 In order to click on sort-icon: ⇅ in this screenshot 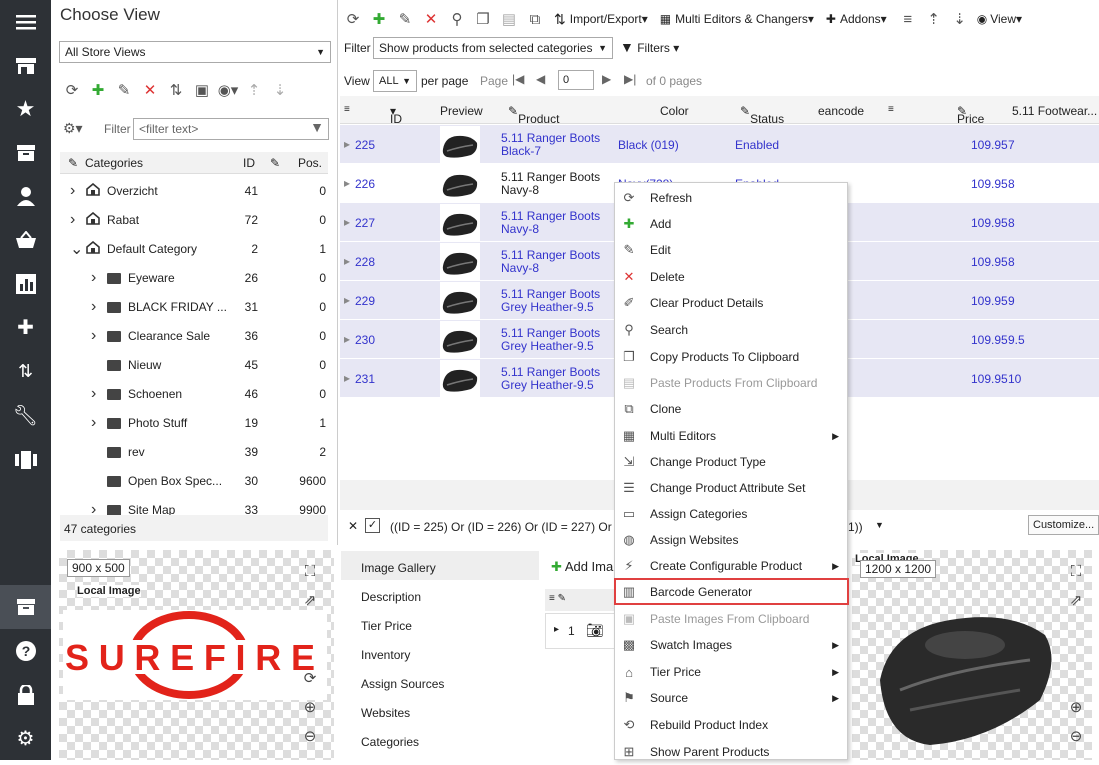, I will do `click(176, 90)`.